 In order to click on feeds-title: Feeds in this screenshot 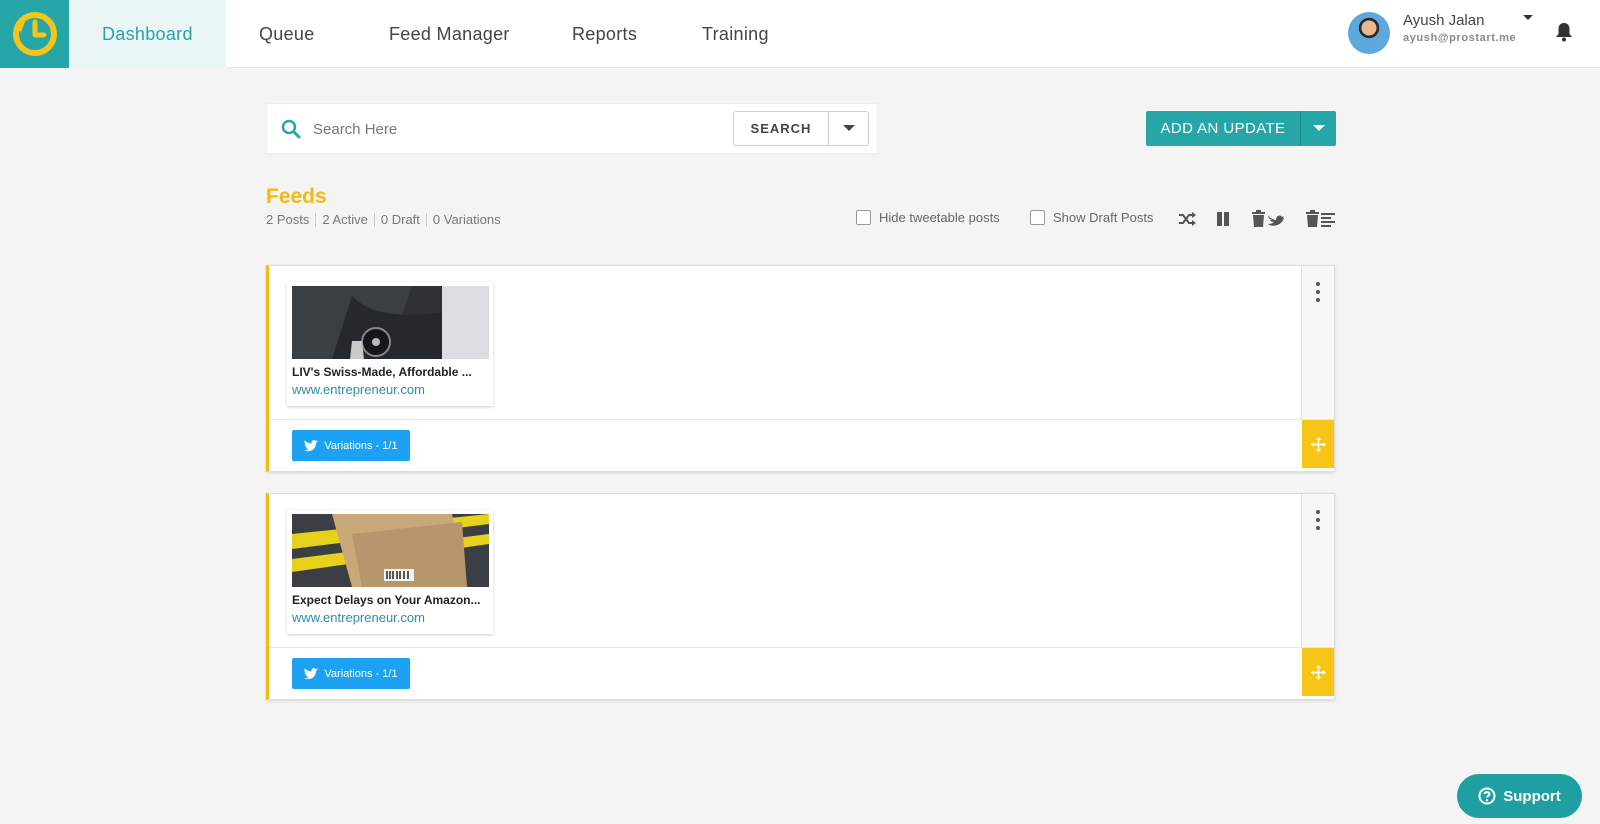, I will do `click(296, 196)`.